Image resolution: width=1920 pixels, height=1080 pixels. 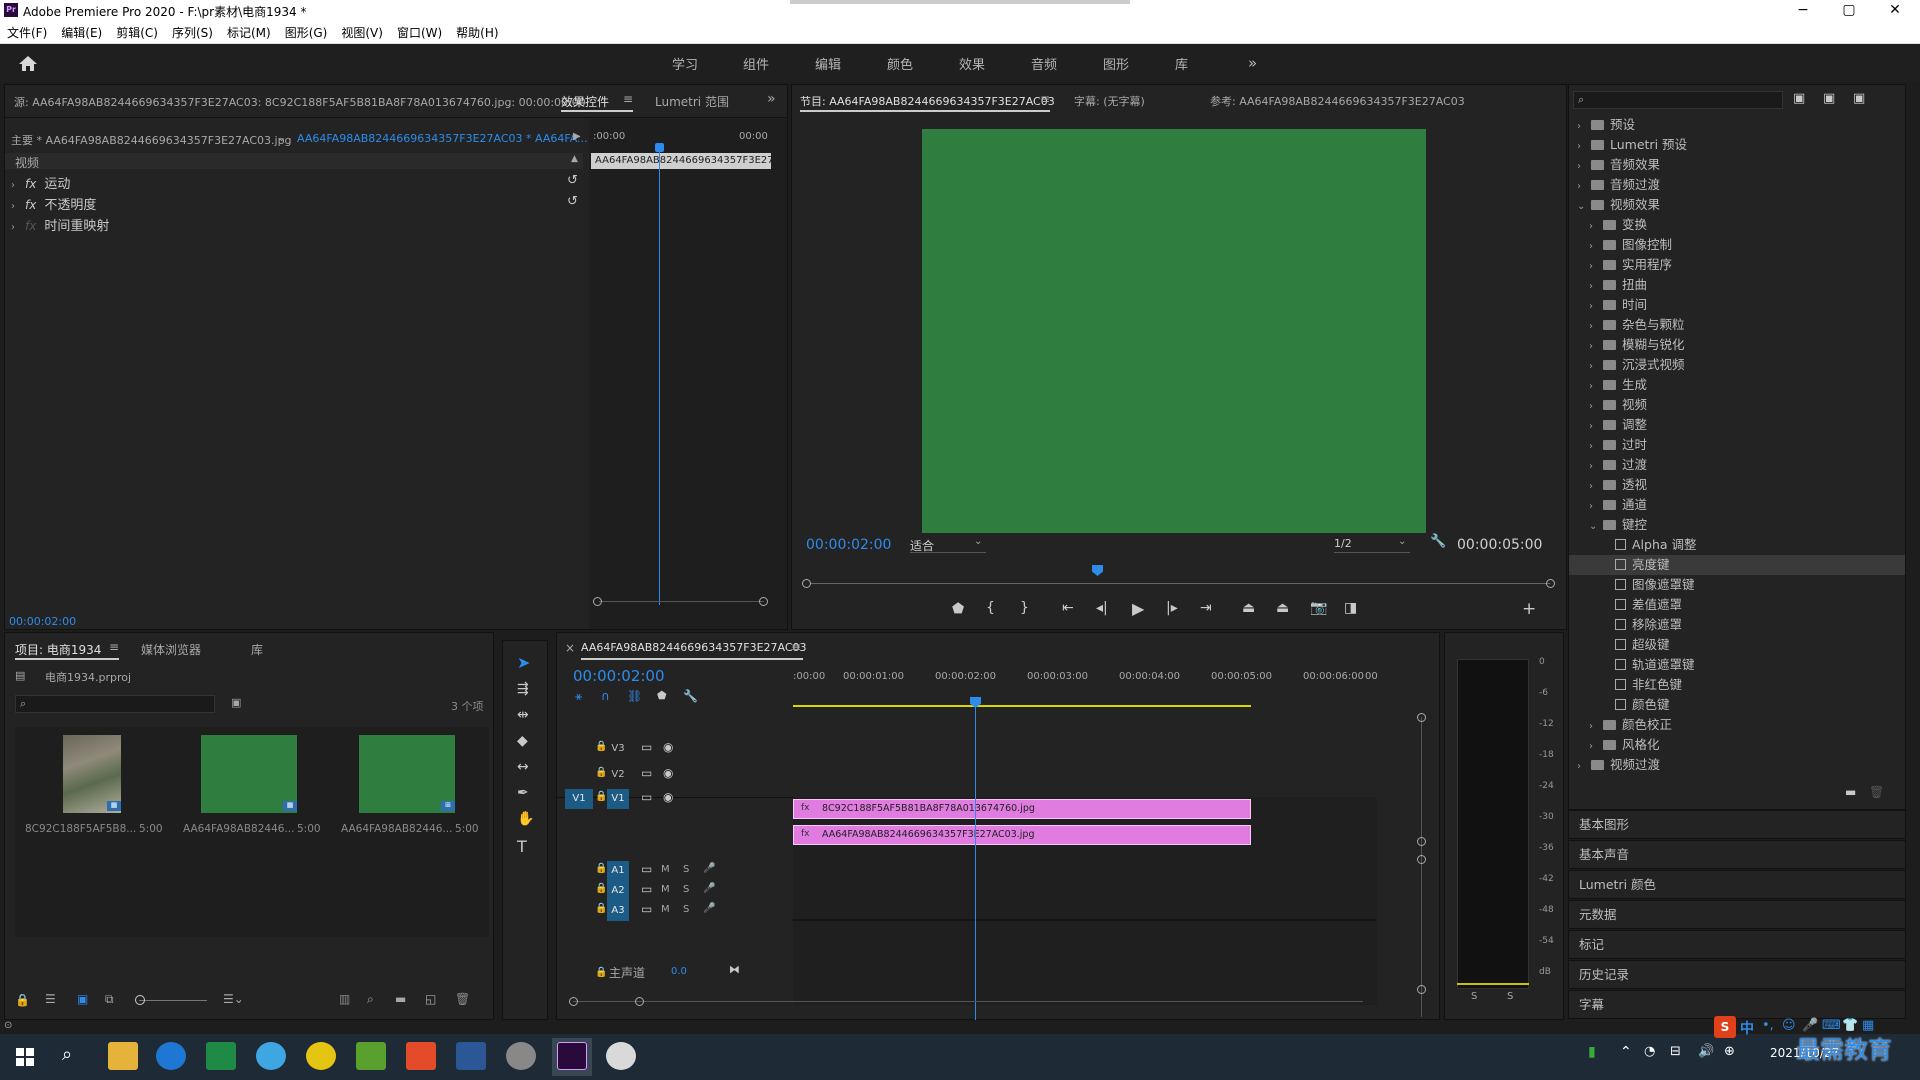 I want to click on effects-tree-item: › 扭曲, so click(x=1737, y=285).